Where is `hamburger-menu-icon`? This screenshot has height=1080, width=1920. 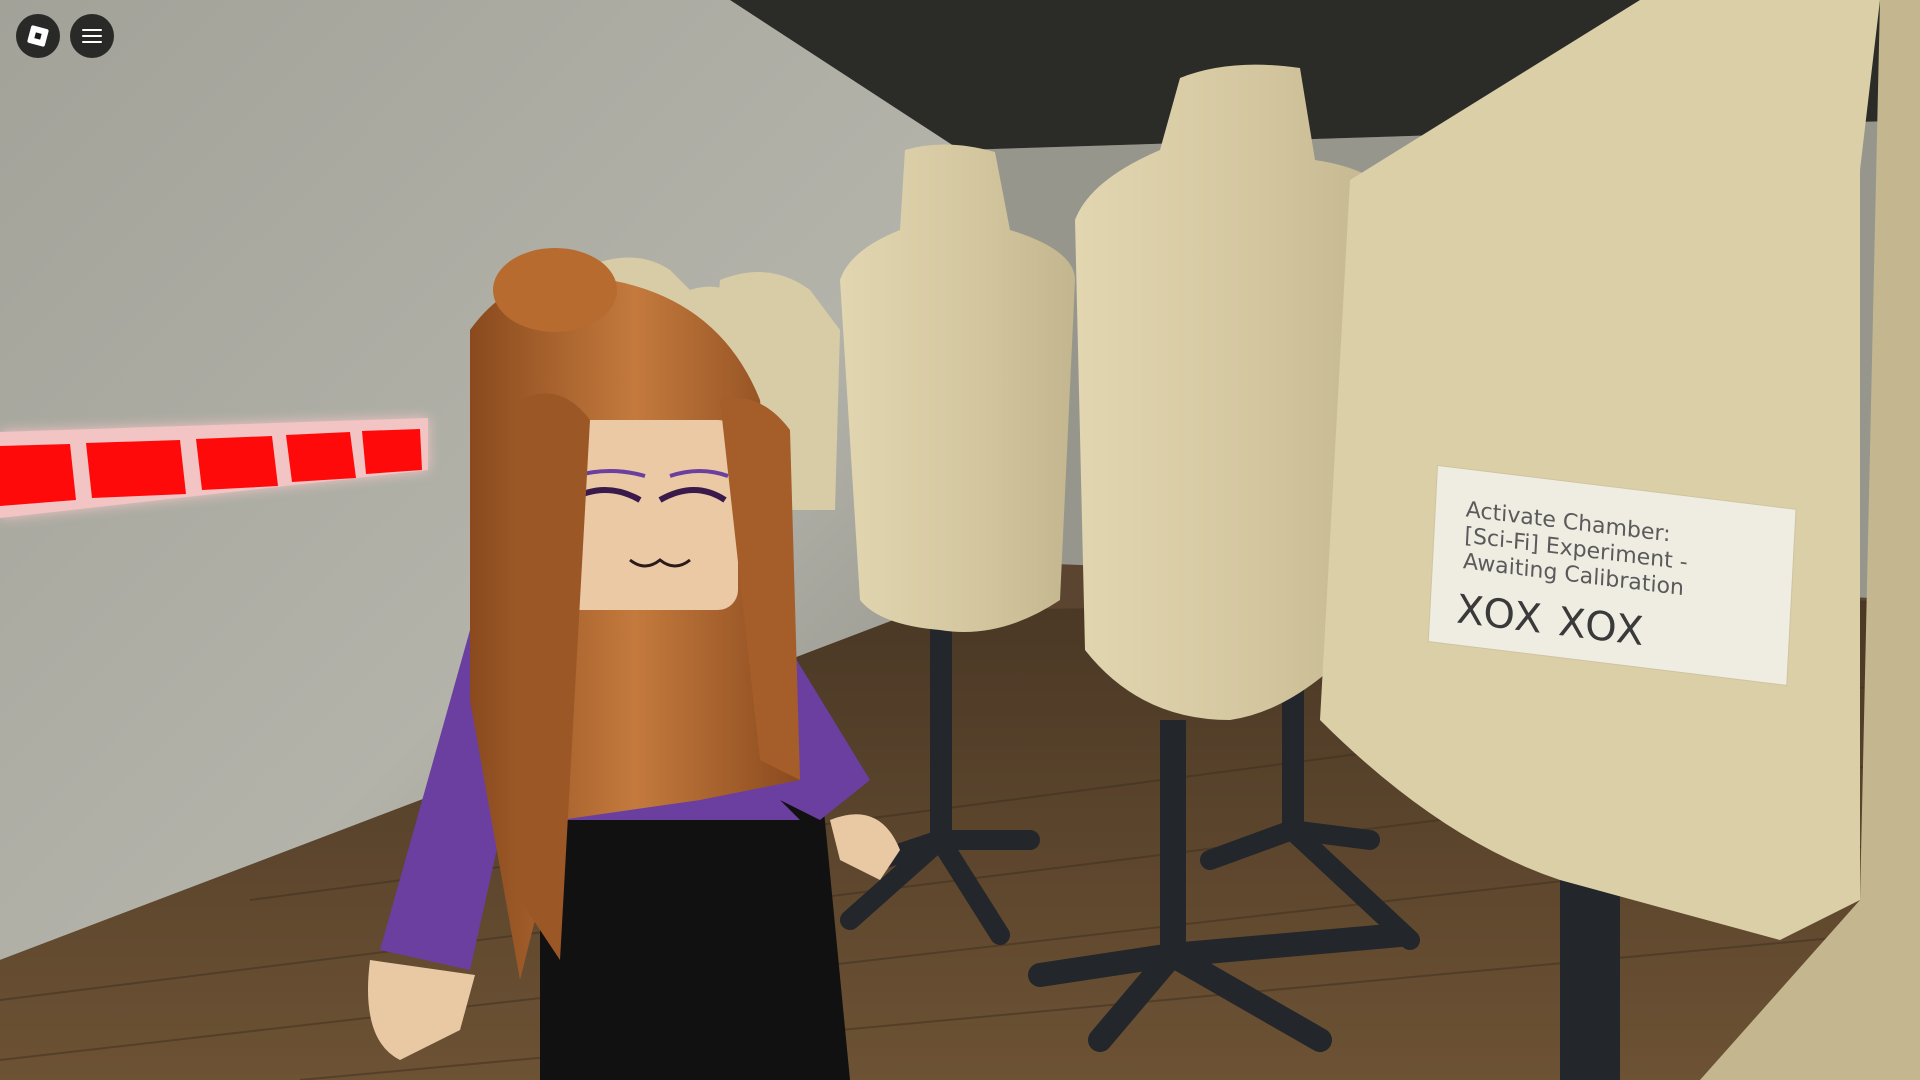
hamburger-menu-icon is located at coordinates (92, 36).